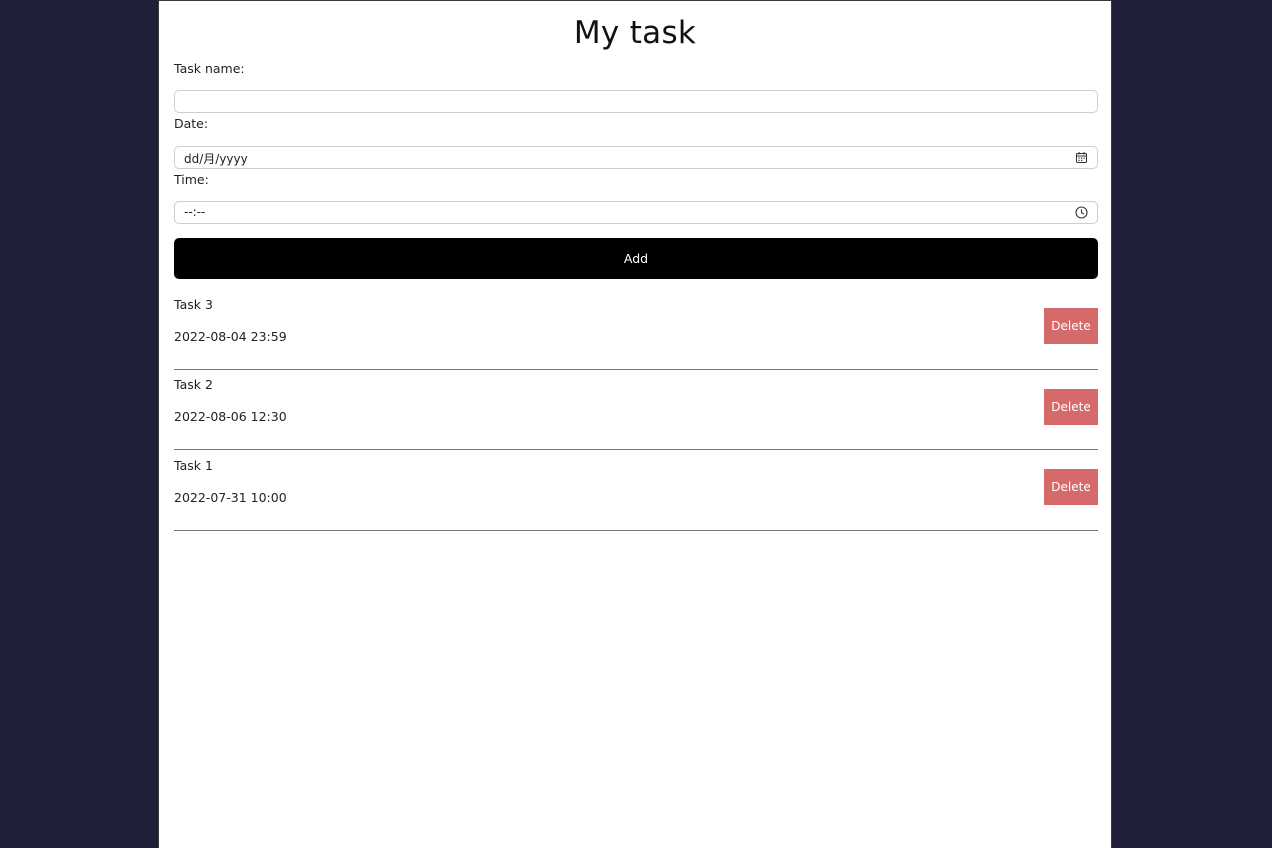 Image resolution: width=1272 pixels, height=848 pixels. I want to click on date-input: dd/月/yyyy, so click(636, 157).